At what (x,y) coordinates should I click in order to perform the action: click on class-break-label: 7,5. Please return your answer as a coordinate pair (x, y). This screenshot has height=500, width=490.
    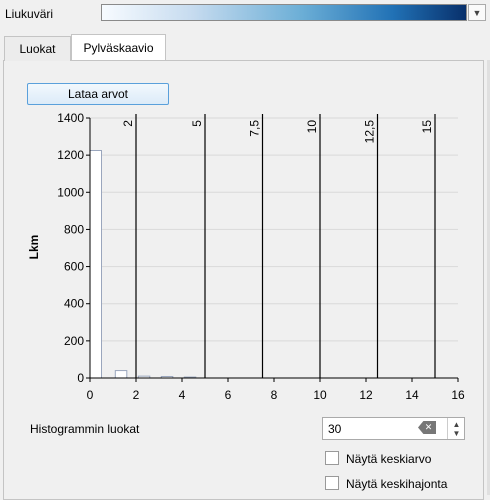
    Looking at the image, I should click on (255, 128).